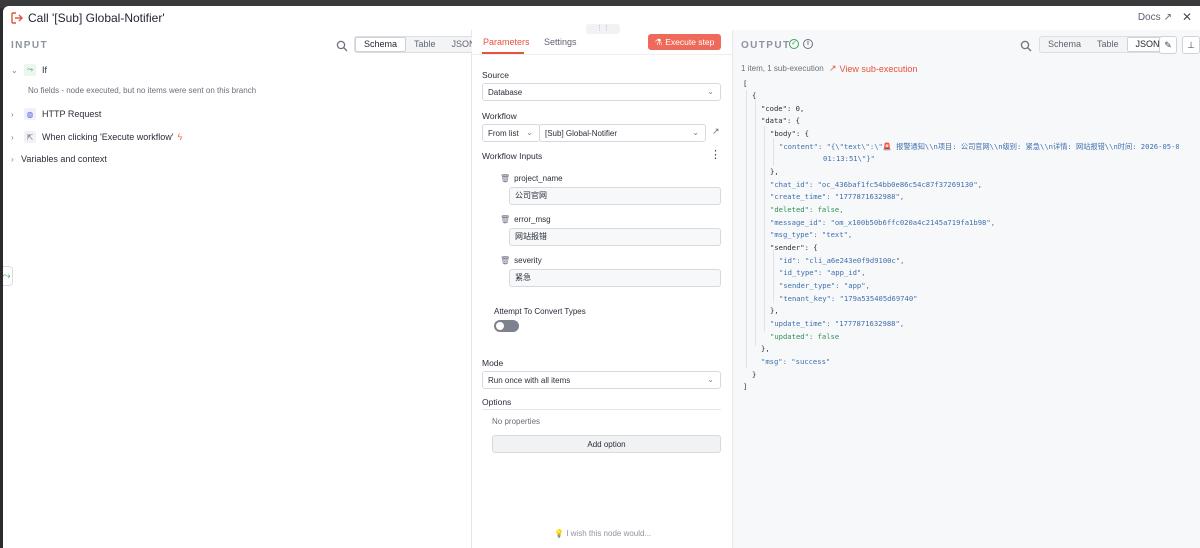  I want to click on view-sub-execution-label: View sub-execution, so click(878, 68).